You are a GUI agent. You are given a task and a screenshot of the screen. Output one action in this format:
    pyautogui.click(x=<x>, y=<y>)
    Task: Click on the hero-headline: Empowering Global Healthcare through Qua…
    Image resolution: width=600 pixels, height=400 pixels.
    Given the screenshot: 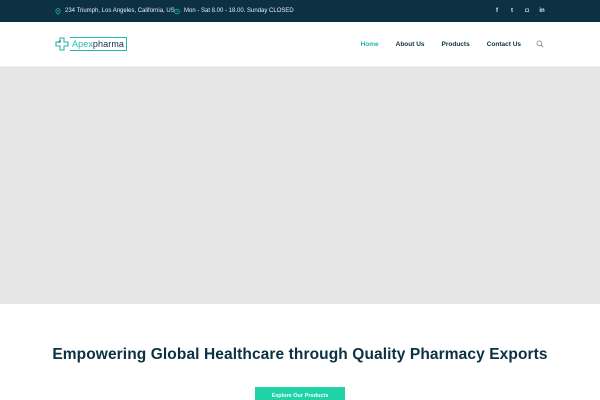 What is the action you would take?
    pyautogui.click(x=300, y=354)
    